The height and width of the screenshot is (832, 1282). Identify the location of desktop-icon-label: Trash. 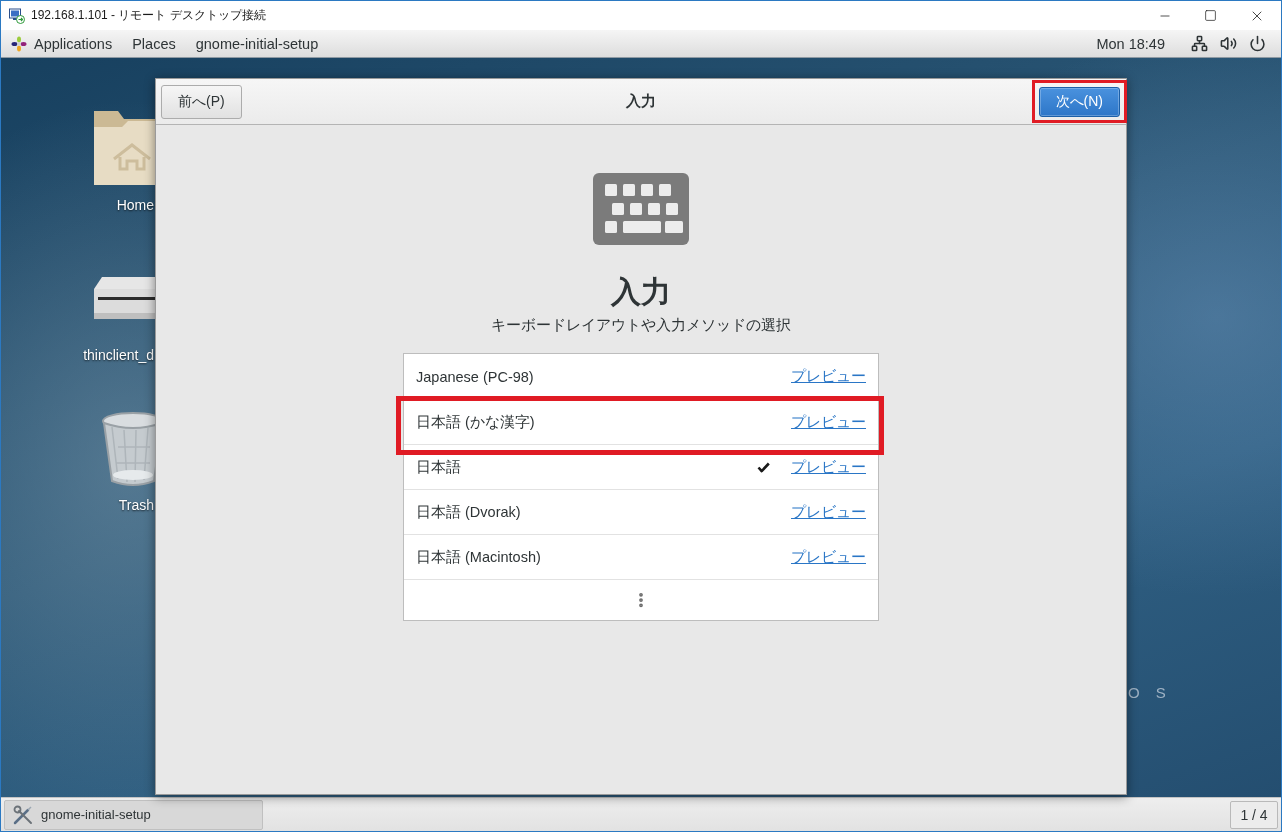
(136, 505).